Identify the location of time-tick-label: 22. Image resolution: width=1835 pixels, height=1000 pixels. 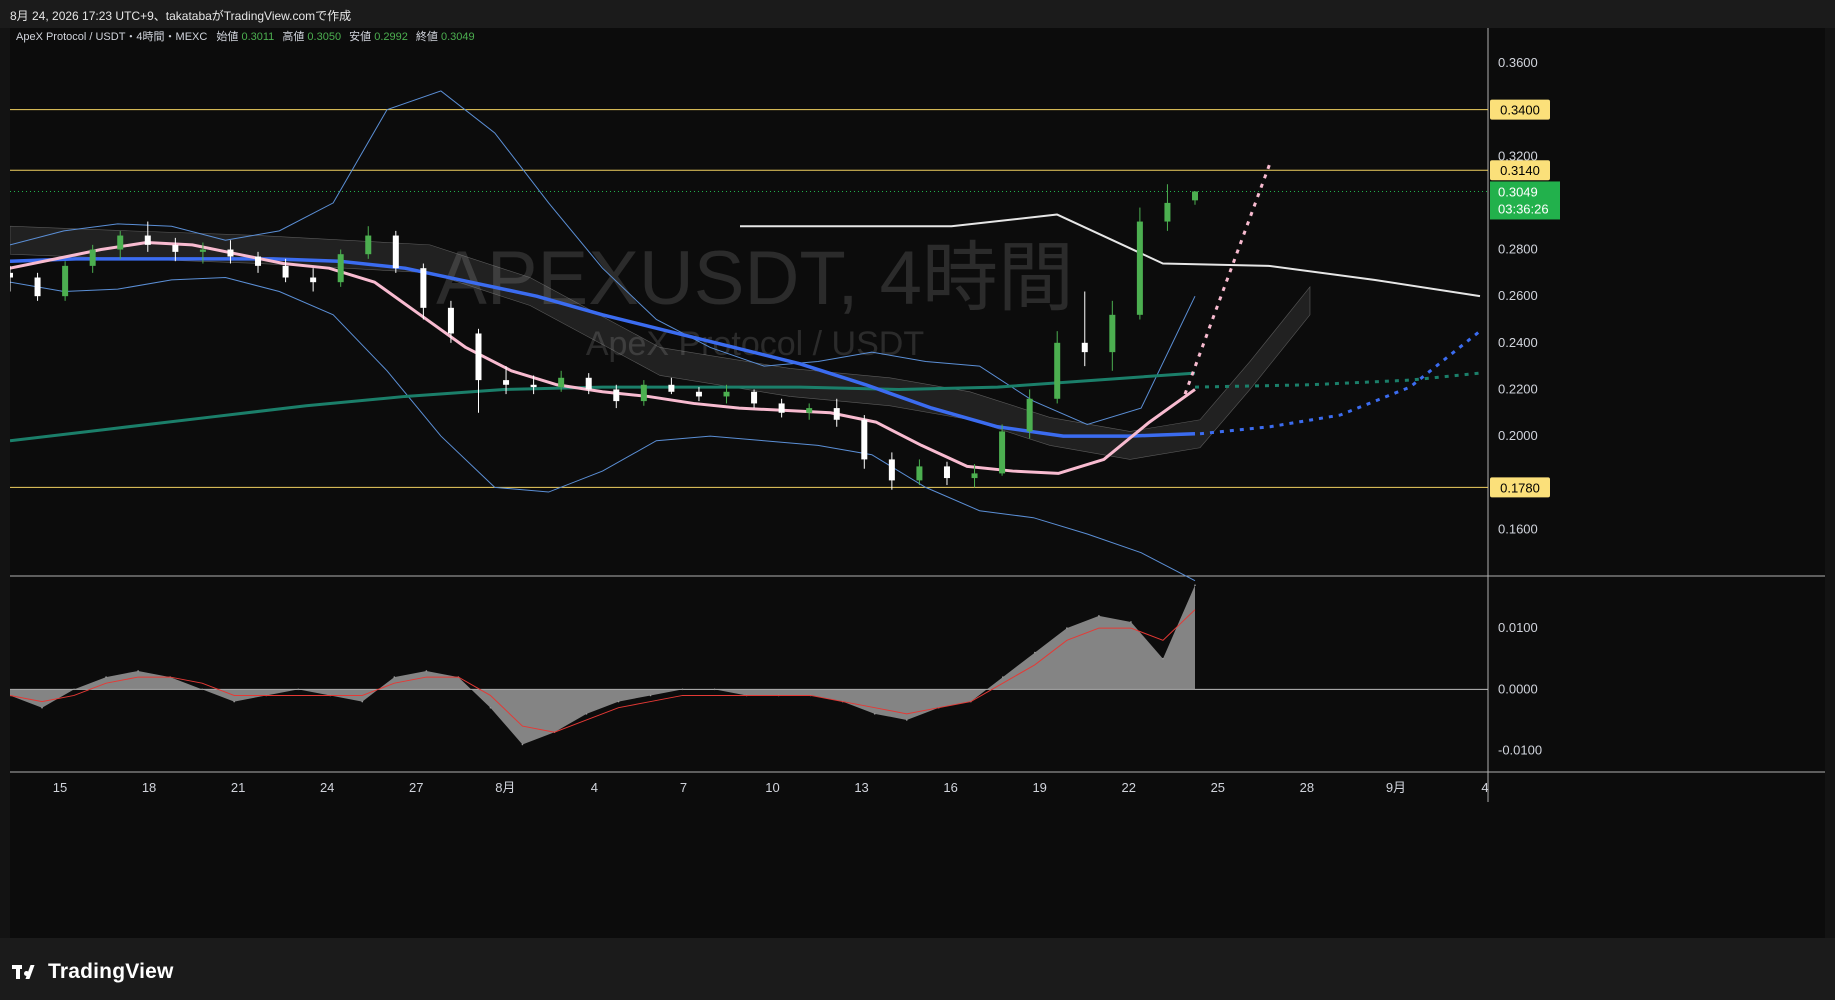
(1129, 787).